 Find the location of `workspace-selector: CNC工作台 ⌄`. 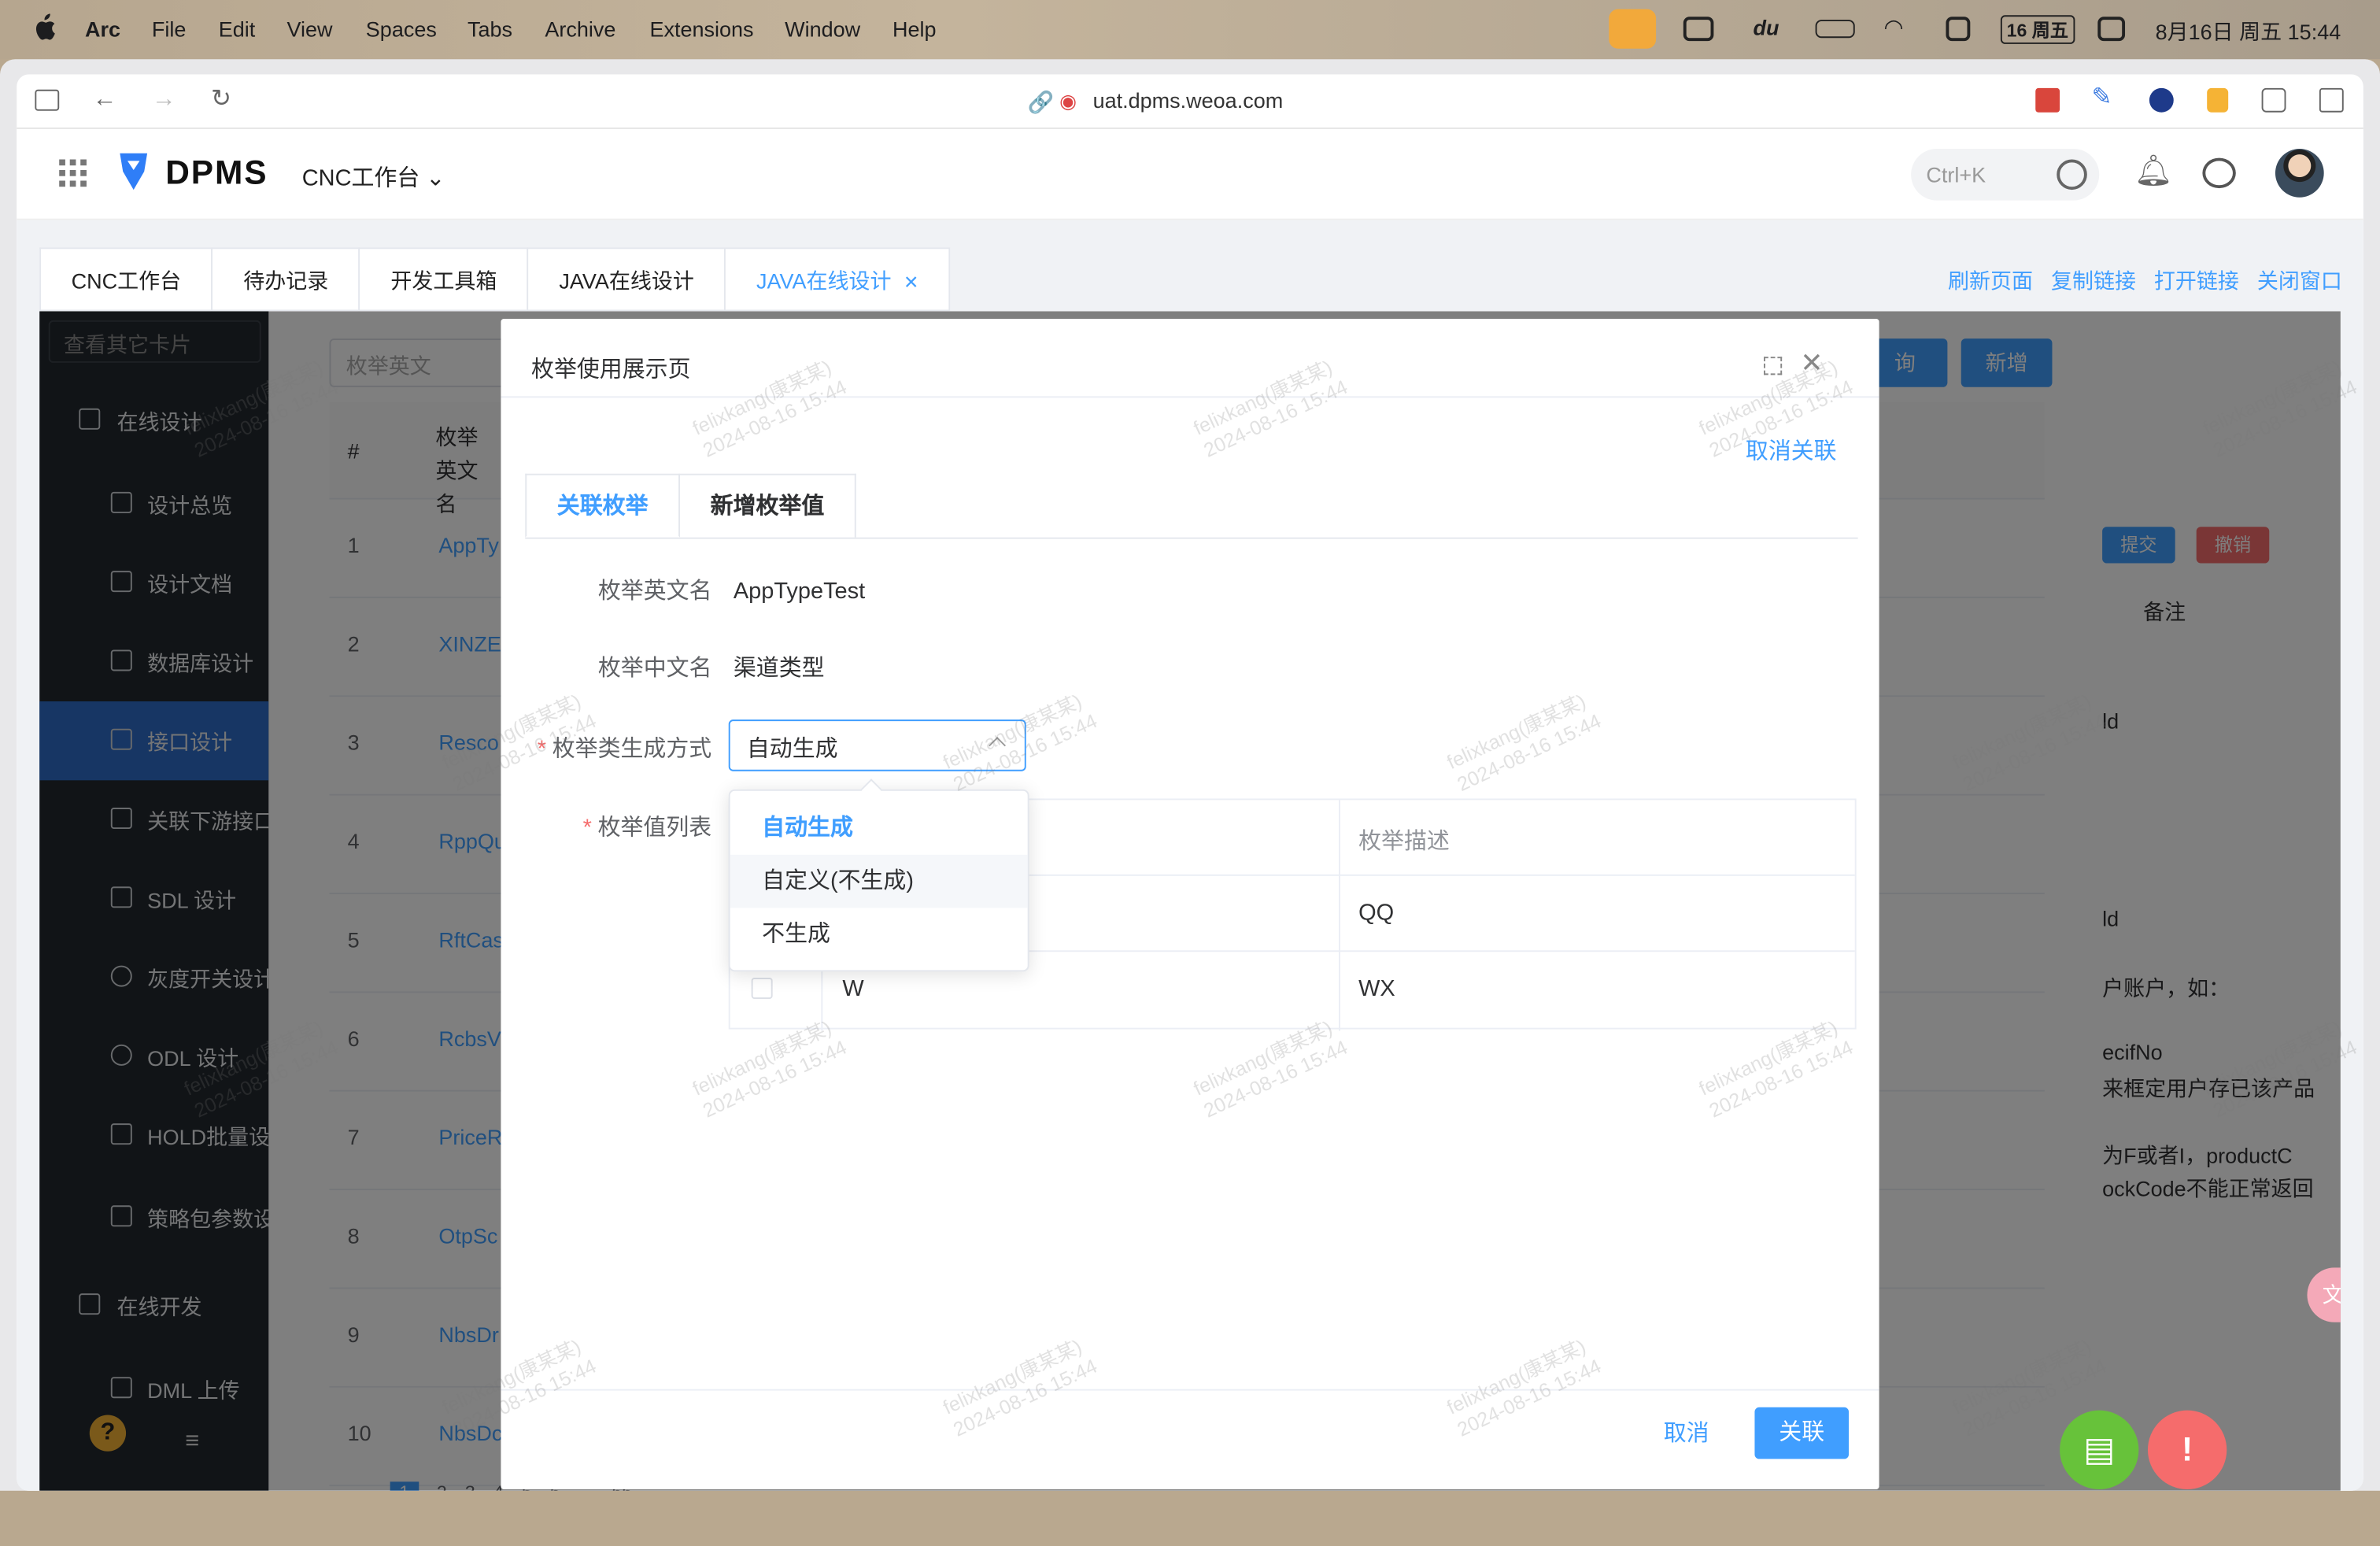

workspace-selector: CNC工作台 ⌄ is located at coordinates (373, 177).